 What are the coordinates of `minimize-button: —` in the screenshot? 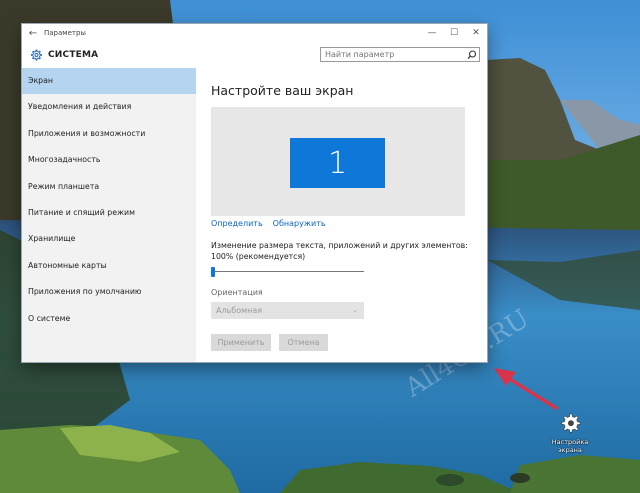 It's located at (432, 33).